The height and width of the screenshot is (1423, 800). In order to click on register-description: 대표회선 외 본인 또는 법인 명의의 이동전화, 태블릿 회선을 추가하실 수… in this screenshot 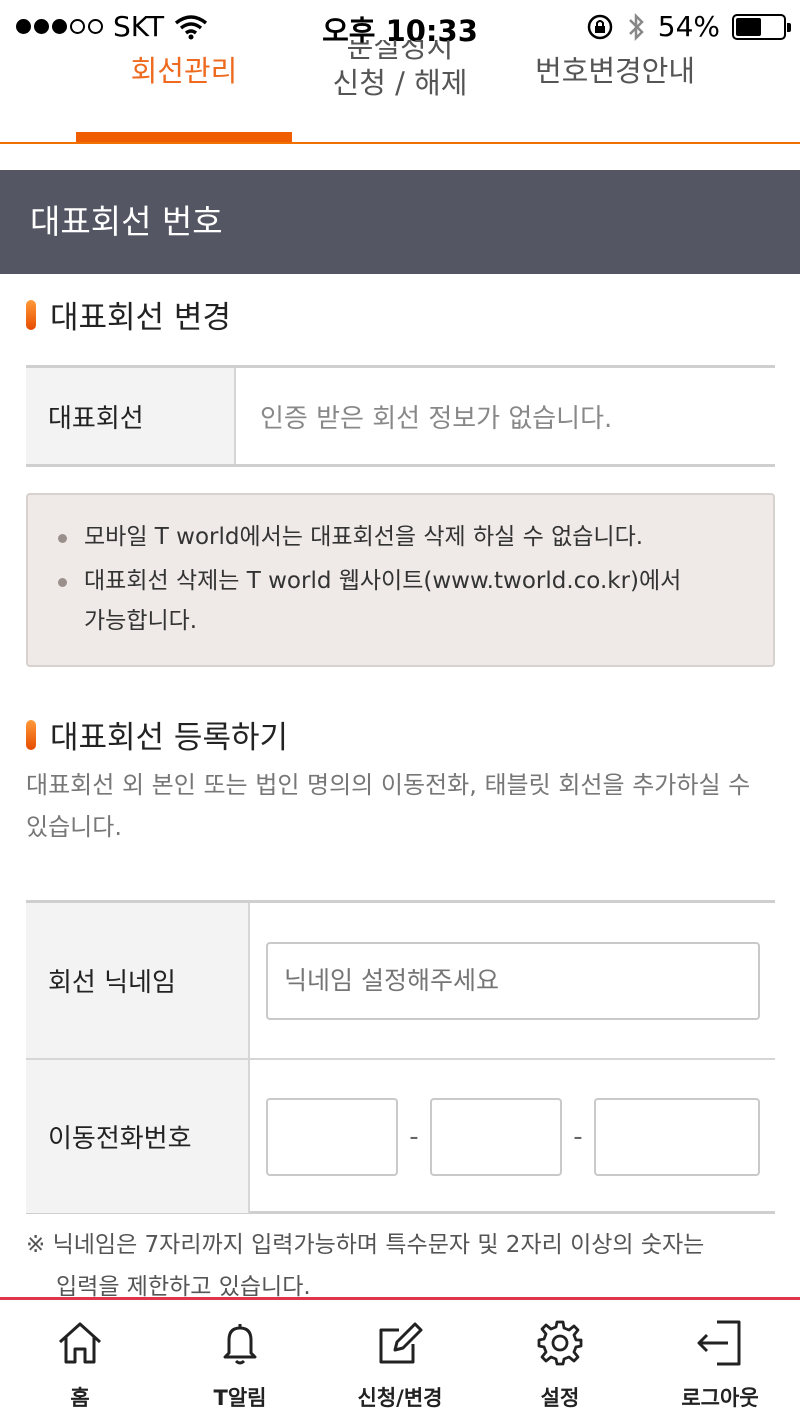, I will do `click(388, 806)`.